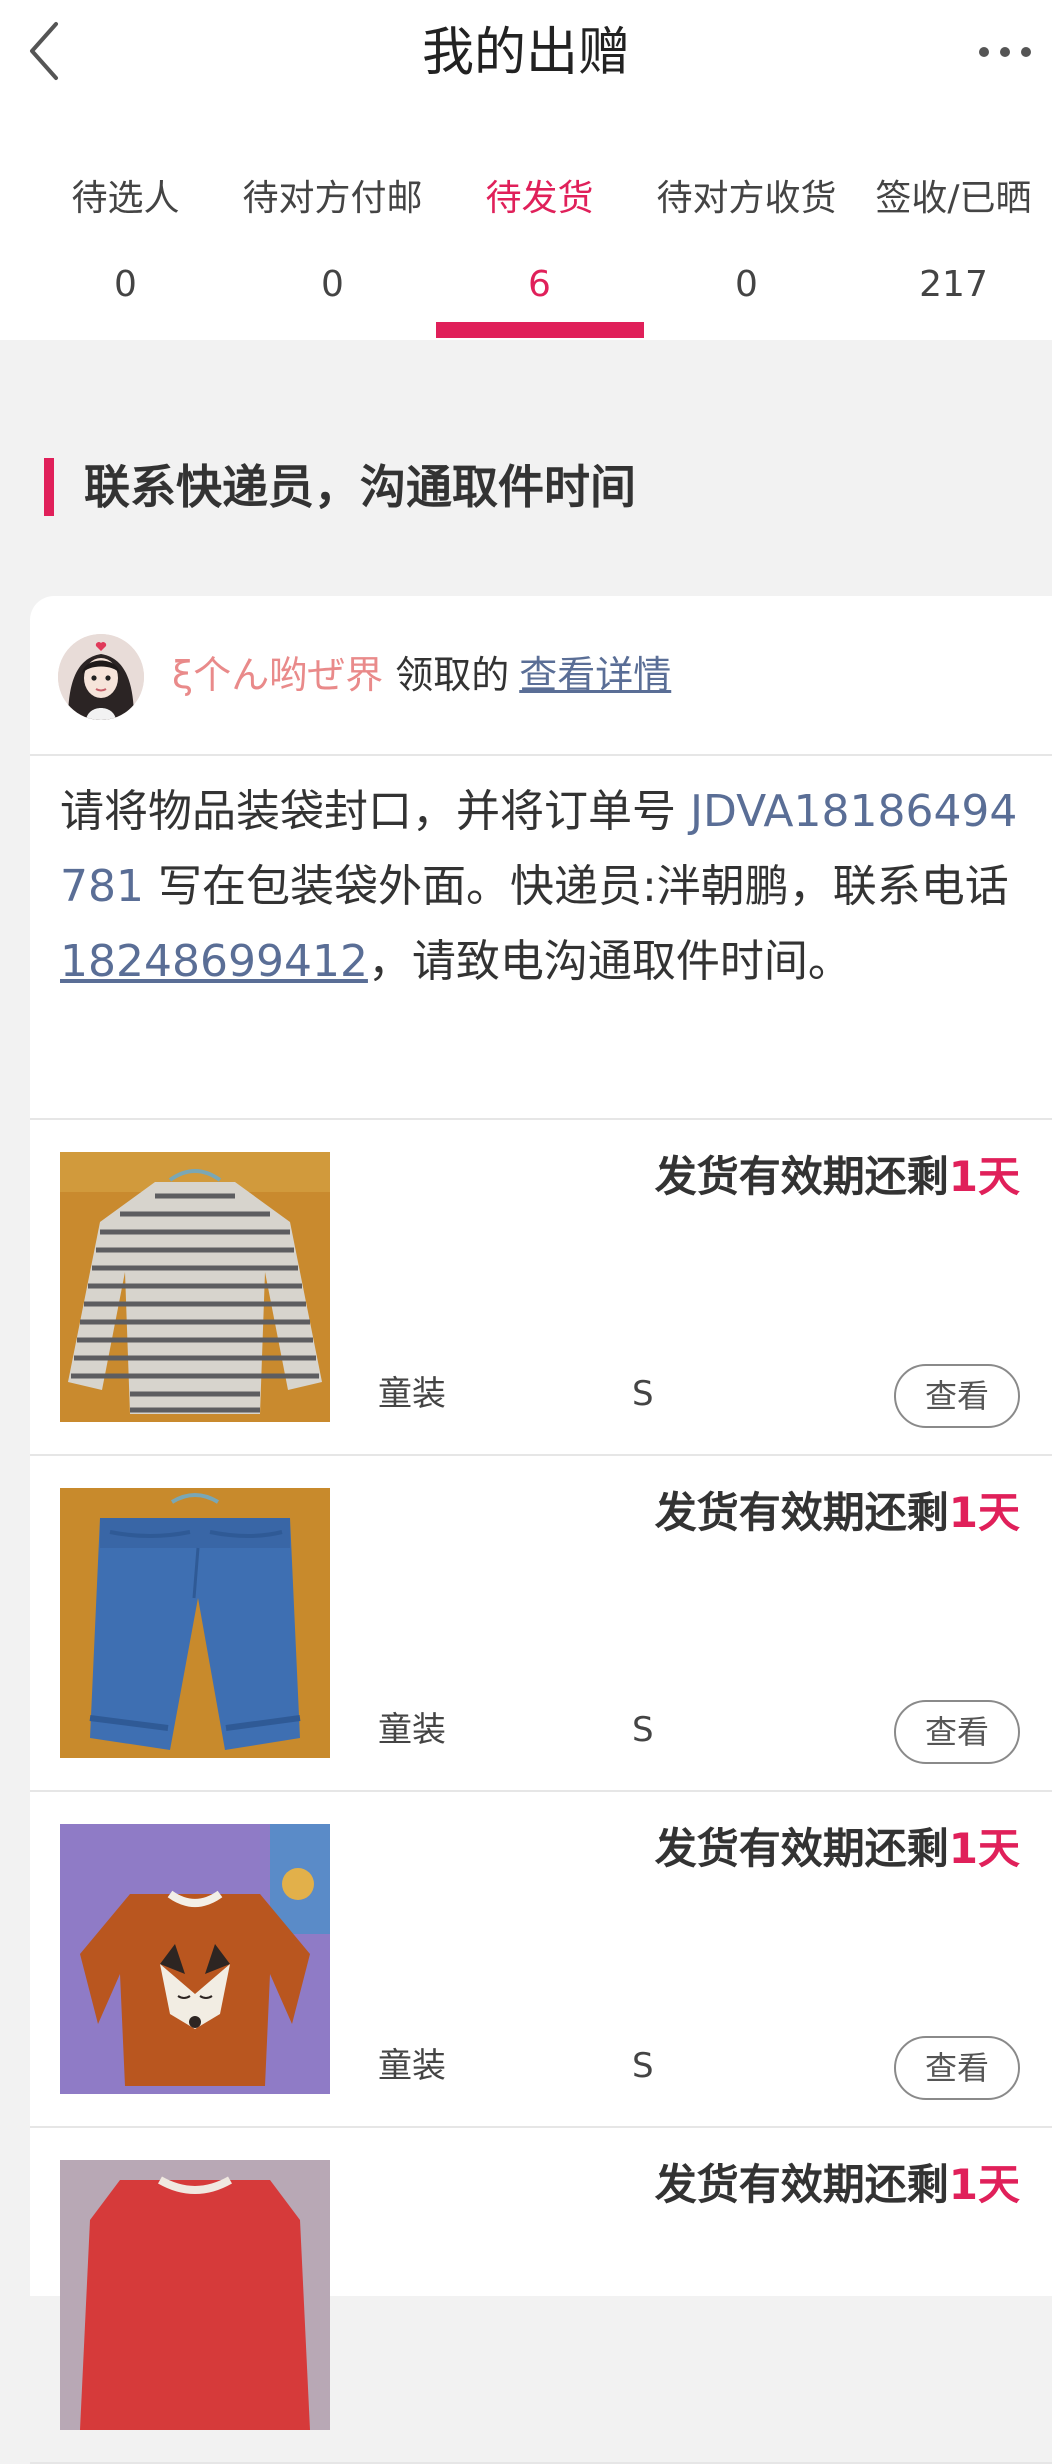  I want to click on instructions-intro: 请将物品装袋封口，并将订单号, so click(375, 811).